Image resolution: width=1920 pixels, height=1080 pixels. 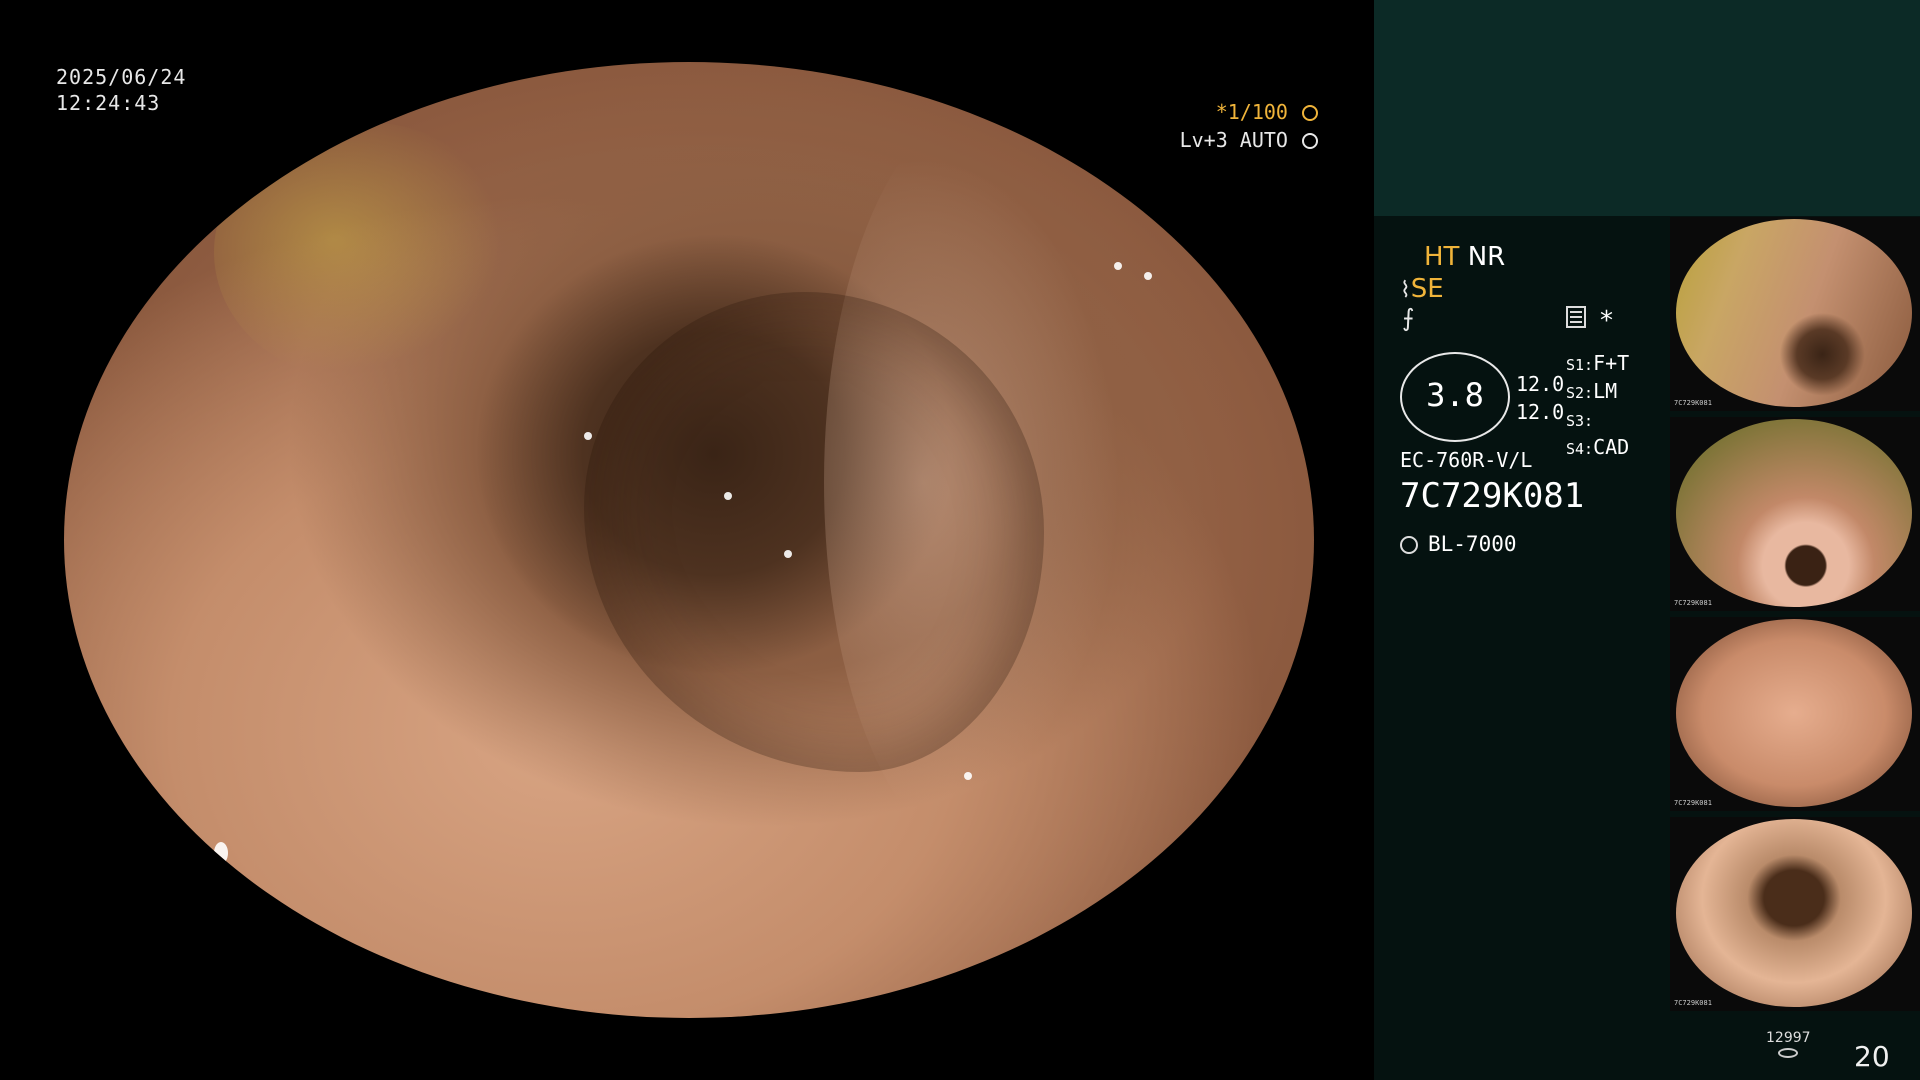 I want to click on light-source-label: BL-7000, so click(x=1472, y=544).